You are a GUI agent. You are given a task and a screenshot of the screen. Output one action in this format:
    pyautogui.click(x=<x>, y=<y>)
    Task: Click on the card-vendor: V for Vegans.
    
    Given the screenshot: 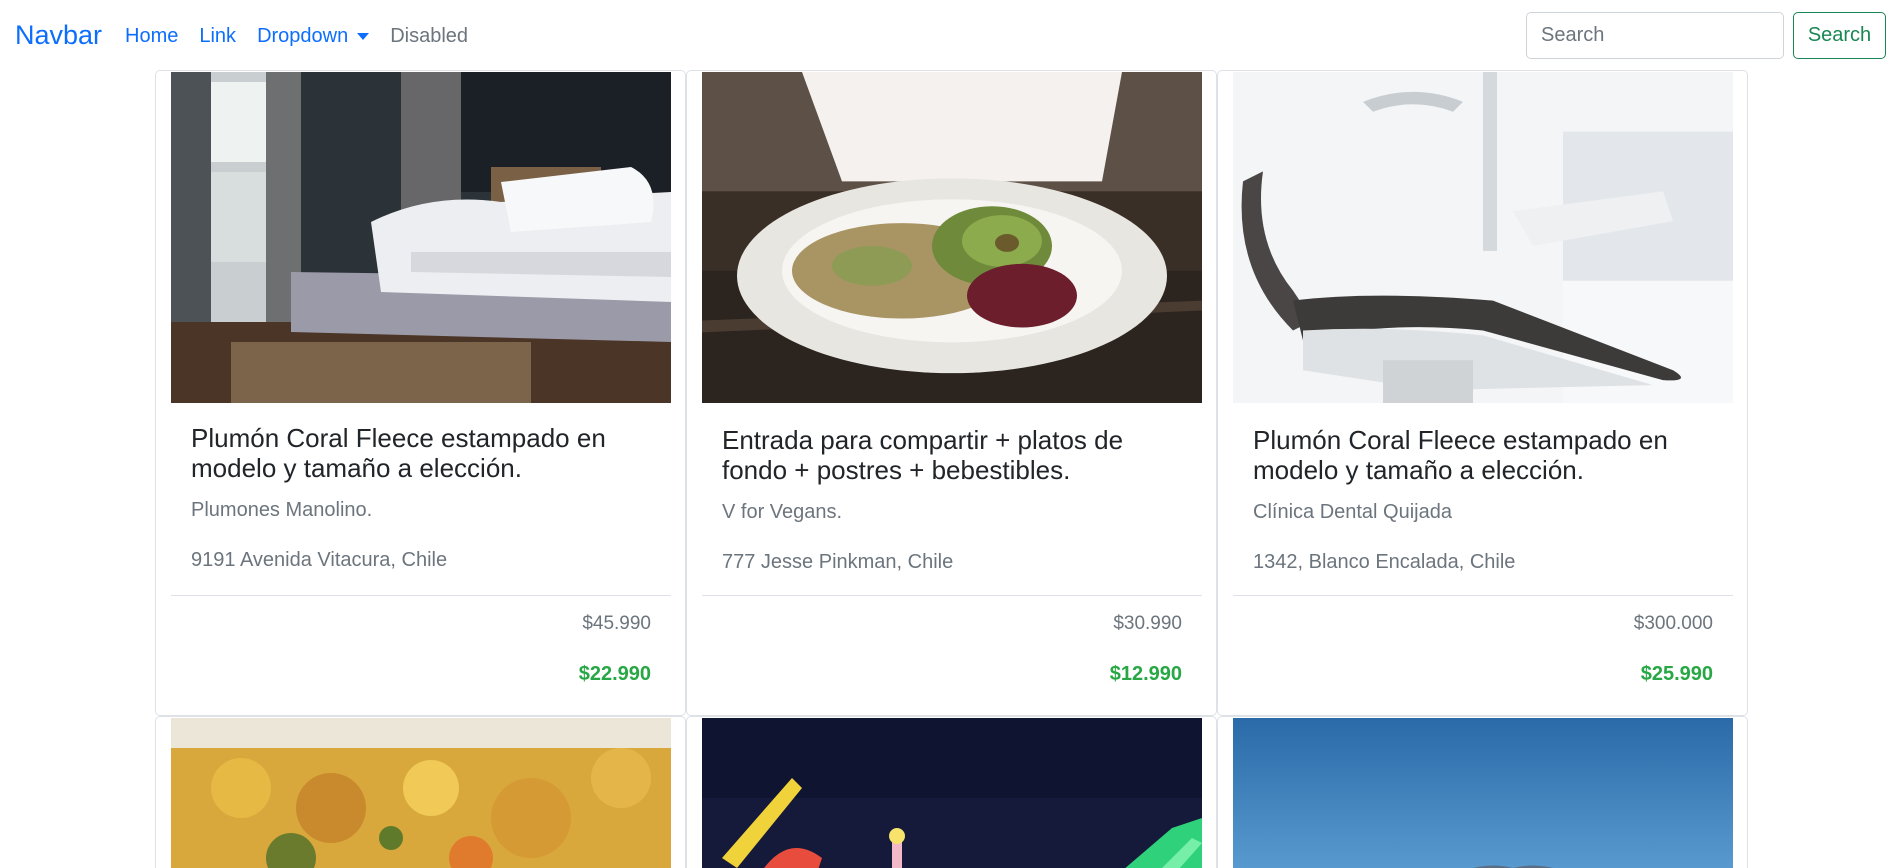 What is the action you would take?
    pyautogui.click(x=782, y=512)
    